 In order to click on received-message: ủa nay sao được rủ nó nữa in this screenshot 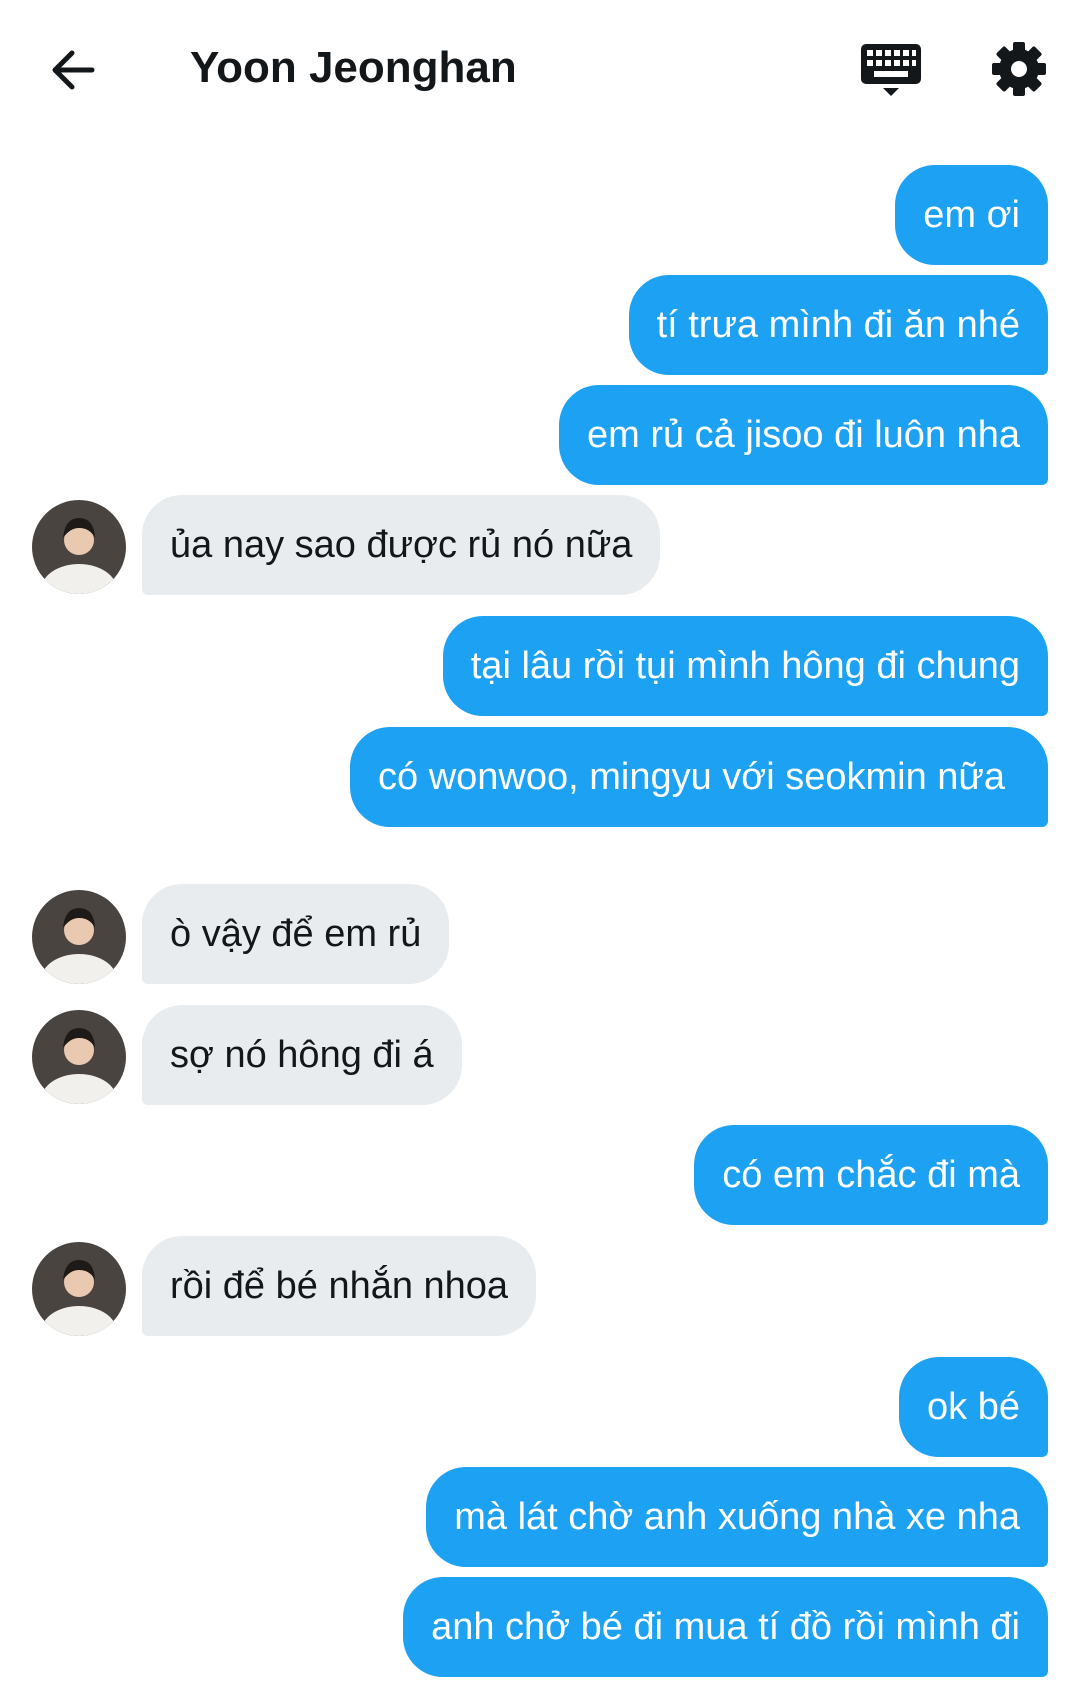, I will do `click(401, 545)`.